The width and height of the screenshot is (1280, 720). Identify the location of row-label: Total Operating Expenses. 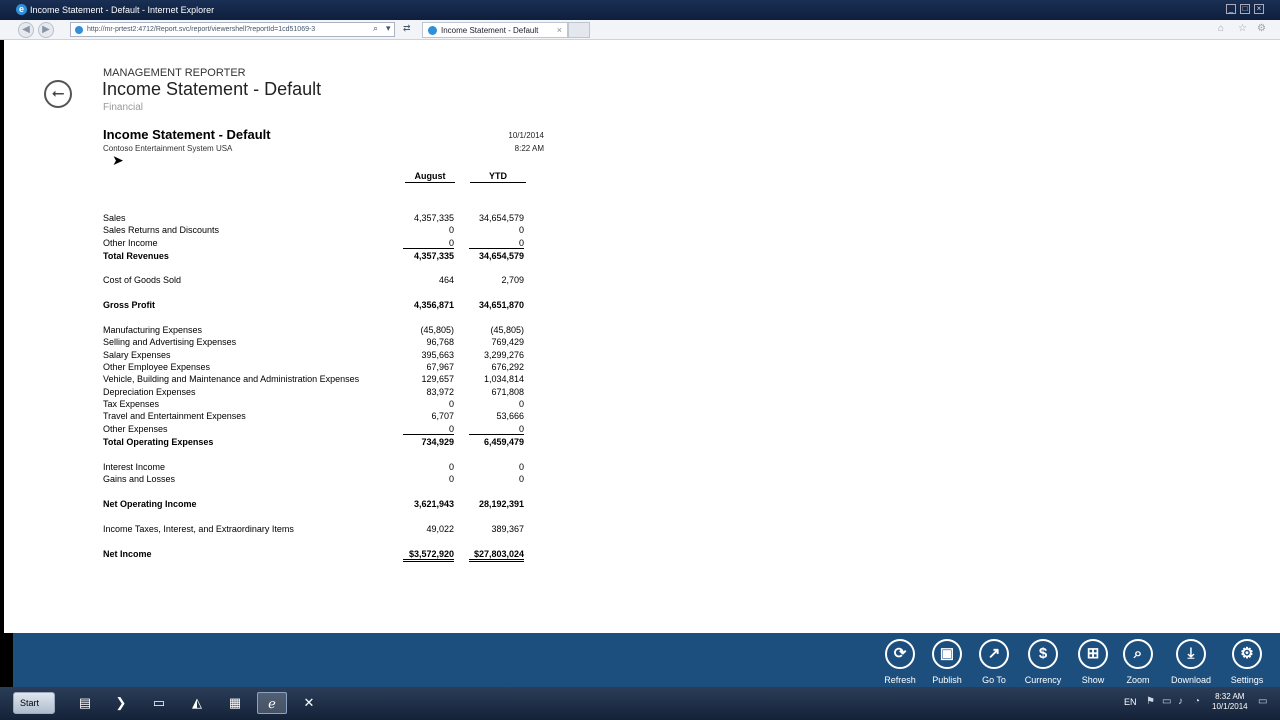
(158, 442).